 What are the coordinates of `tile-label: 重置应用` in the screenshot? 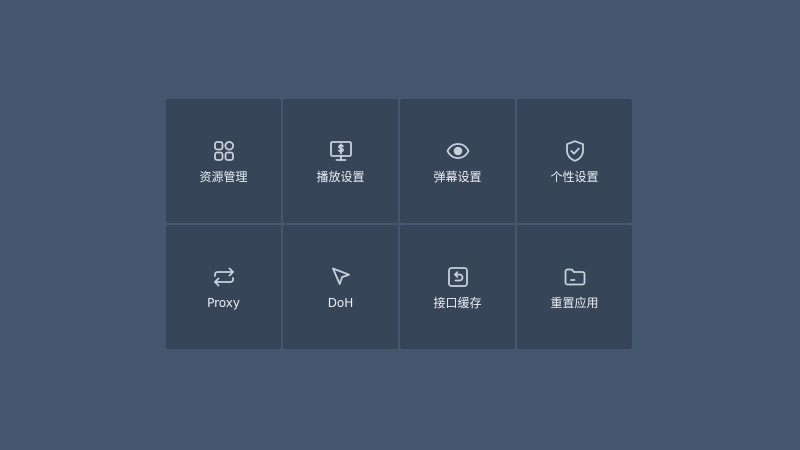 It's located at (574, 303).